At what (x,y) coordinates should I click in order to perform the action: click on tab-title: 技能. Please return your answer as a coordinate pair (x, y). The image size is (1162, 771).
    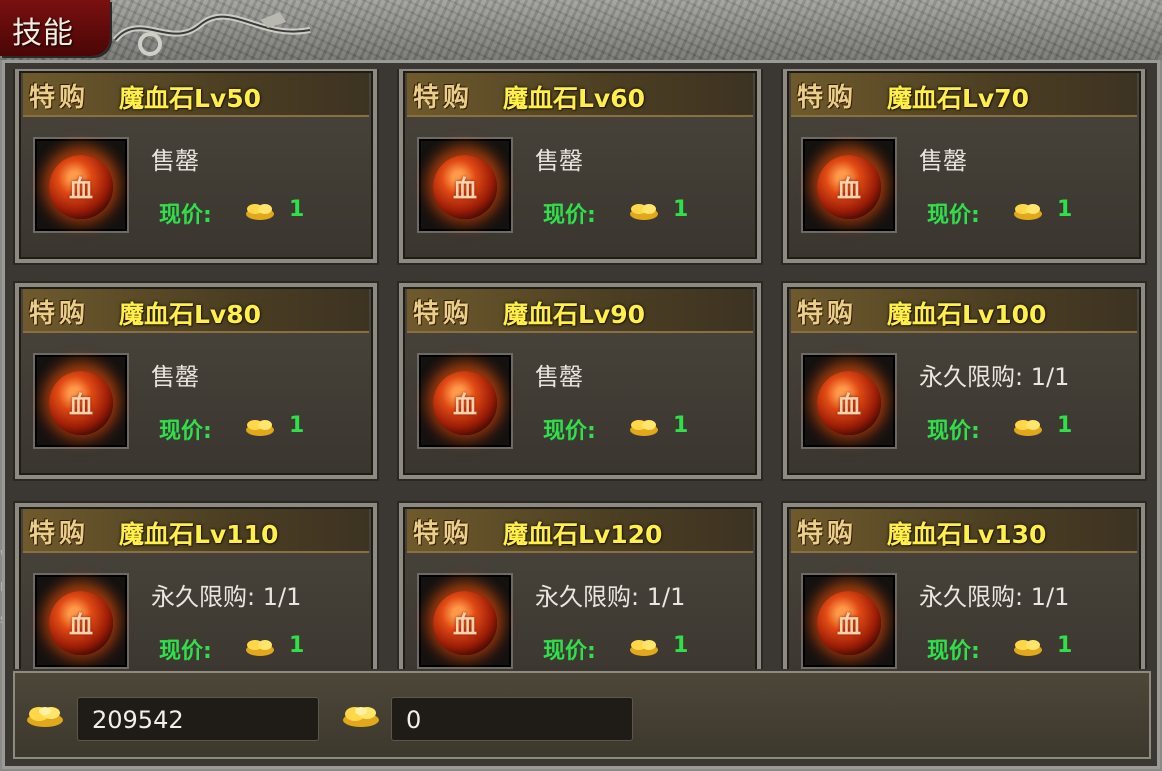
    Looking at the image, I should click on (43, 33).